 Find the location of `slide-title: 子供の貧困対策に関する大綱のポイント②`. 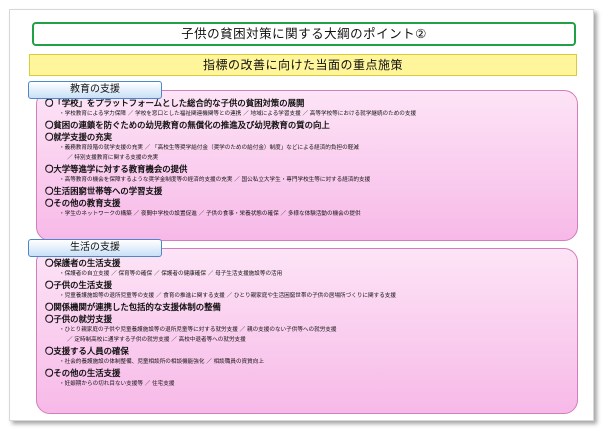

slide-title: 子供の貧困対策に関する大綱のポイント② is located at coordinates (304, 34).